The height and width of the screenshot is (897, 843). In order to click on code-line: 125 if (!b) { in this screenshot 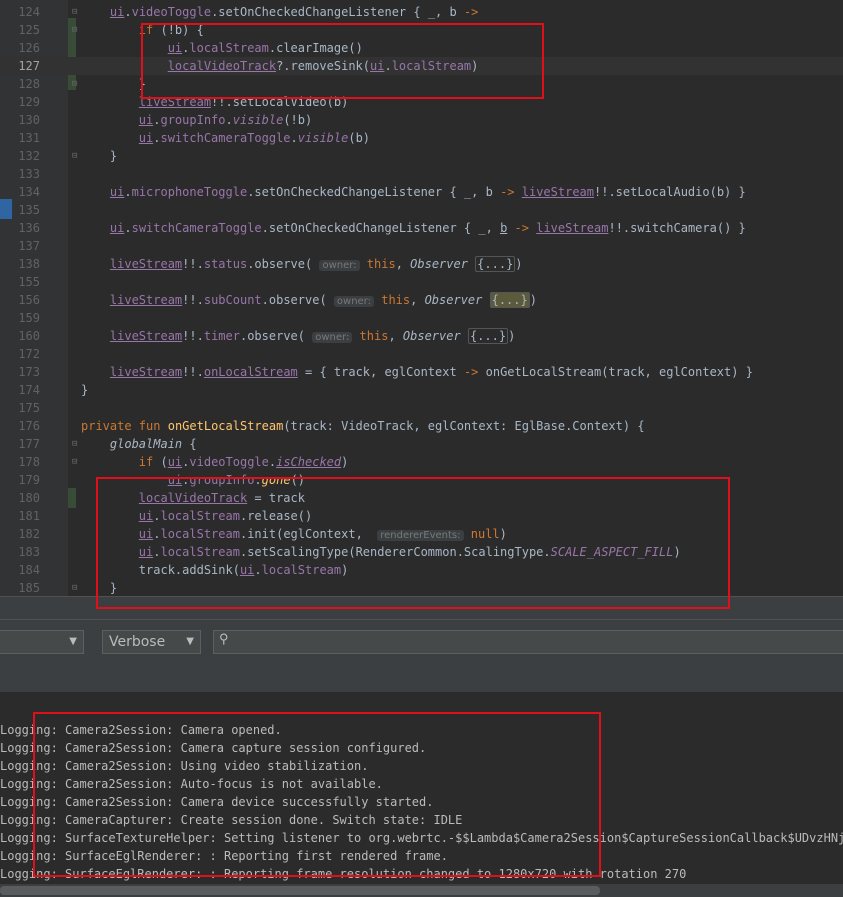, I will do `click(421, 30)`.